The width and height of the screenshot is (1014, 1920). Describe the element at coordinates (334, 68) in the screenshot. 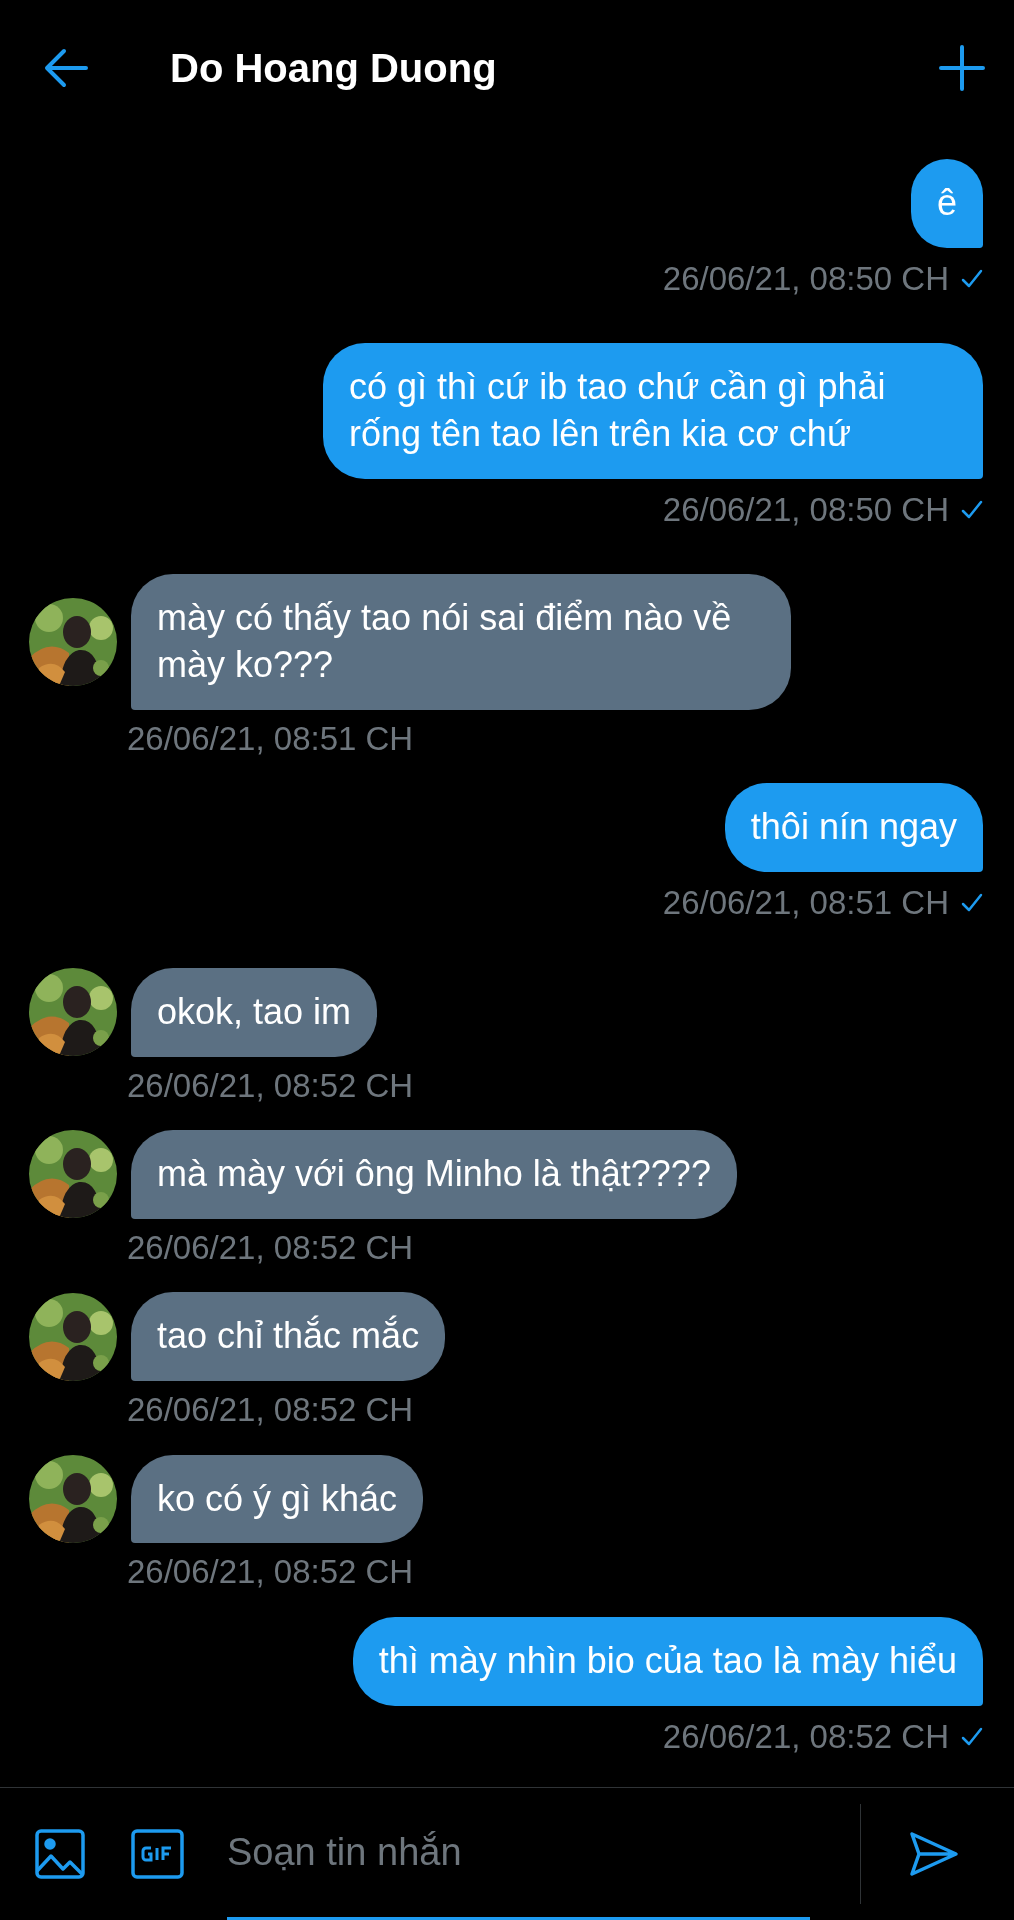

I see `conversation-title: Do Hoang Duong` at that location.